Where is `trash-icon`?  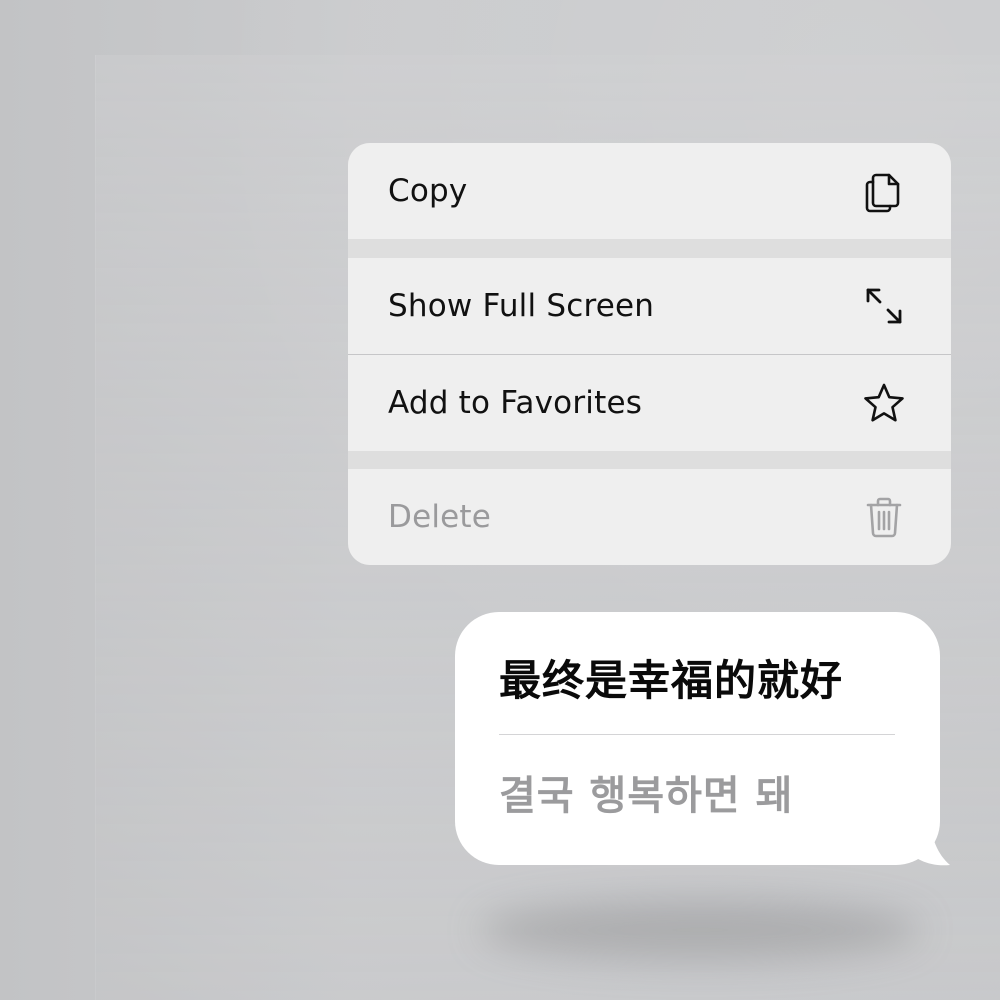 trash-icon is located at coordinates (884, 517).